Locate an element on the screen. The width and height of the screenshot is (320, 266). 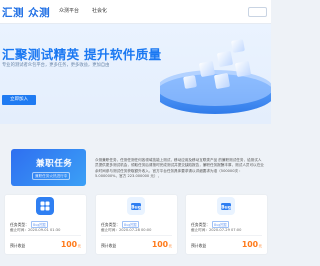
promo-subtitle: 兼职任务火热进行中 is located at coordinates (51, 176).